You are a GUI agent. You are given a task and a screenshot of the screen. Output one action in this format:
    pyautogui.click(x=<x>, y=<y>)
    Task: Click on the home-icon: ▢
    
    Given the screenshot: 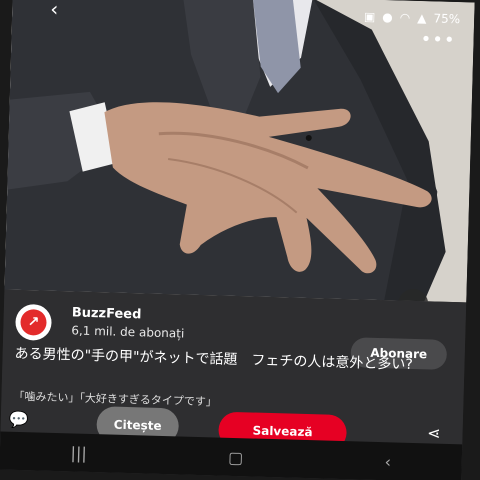 What is the action you would take?
    pyautogui.click(x=236, y=456)
    